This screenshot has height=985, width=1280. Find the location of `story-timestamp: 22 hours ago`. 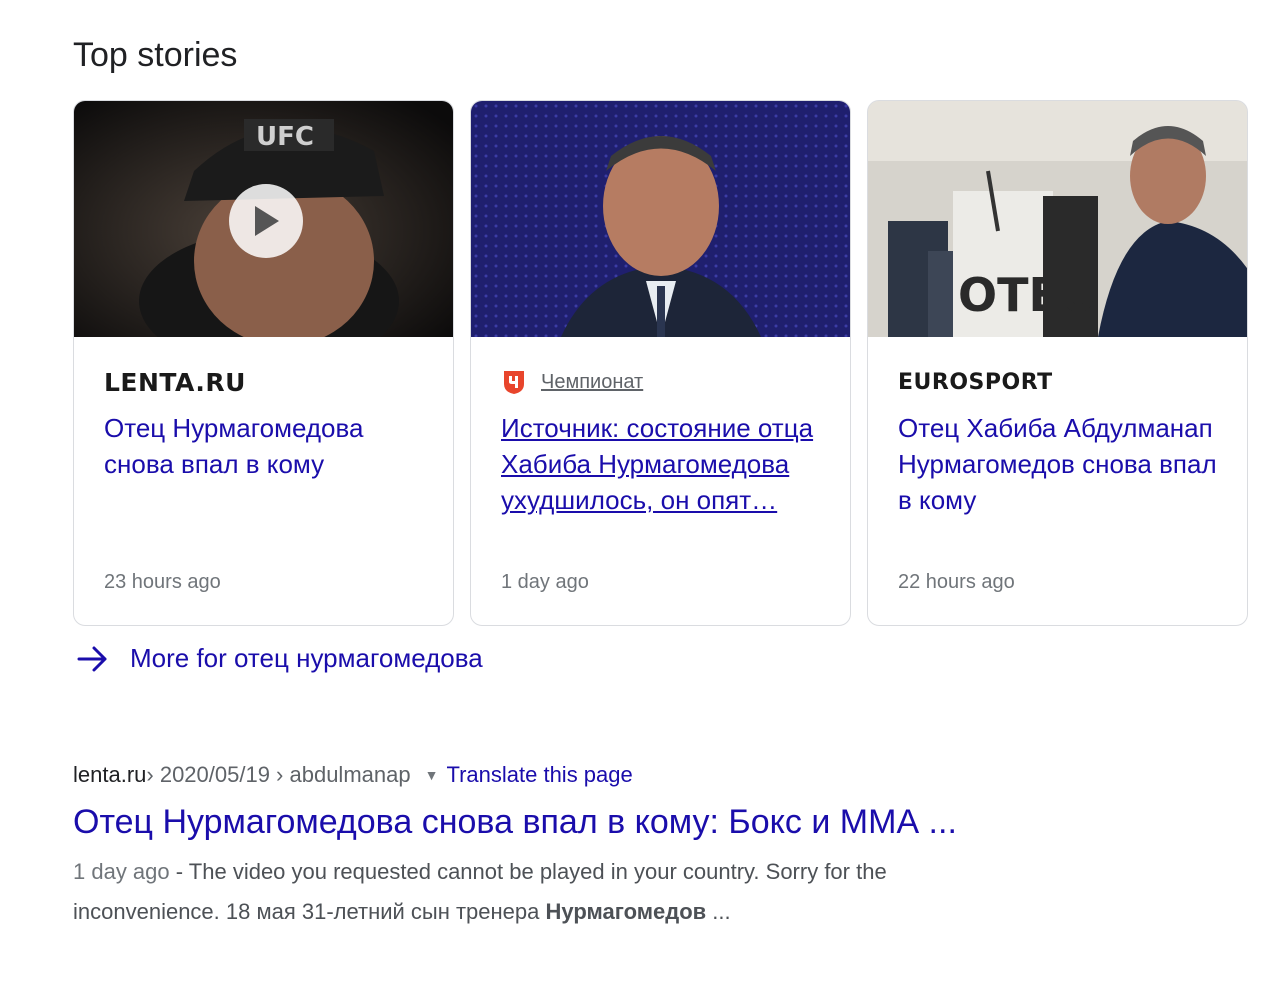

story-timestamp: 22 hours ago is located at coordinates (956, 582).